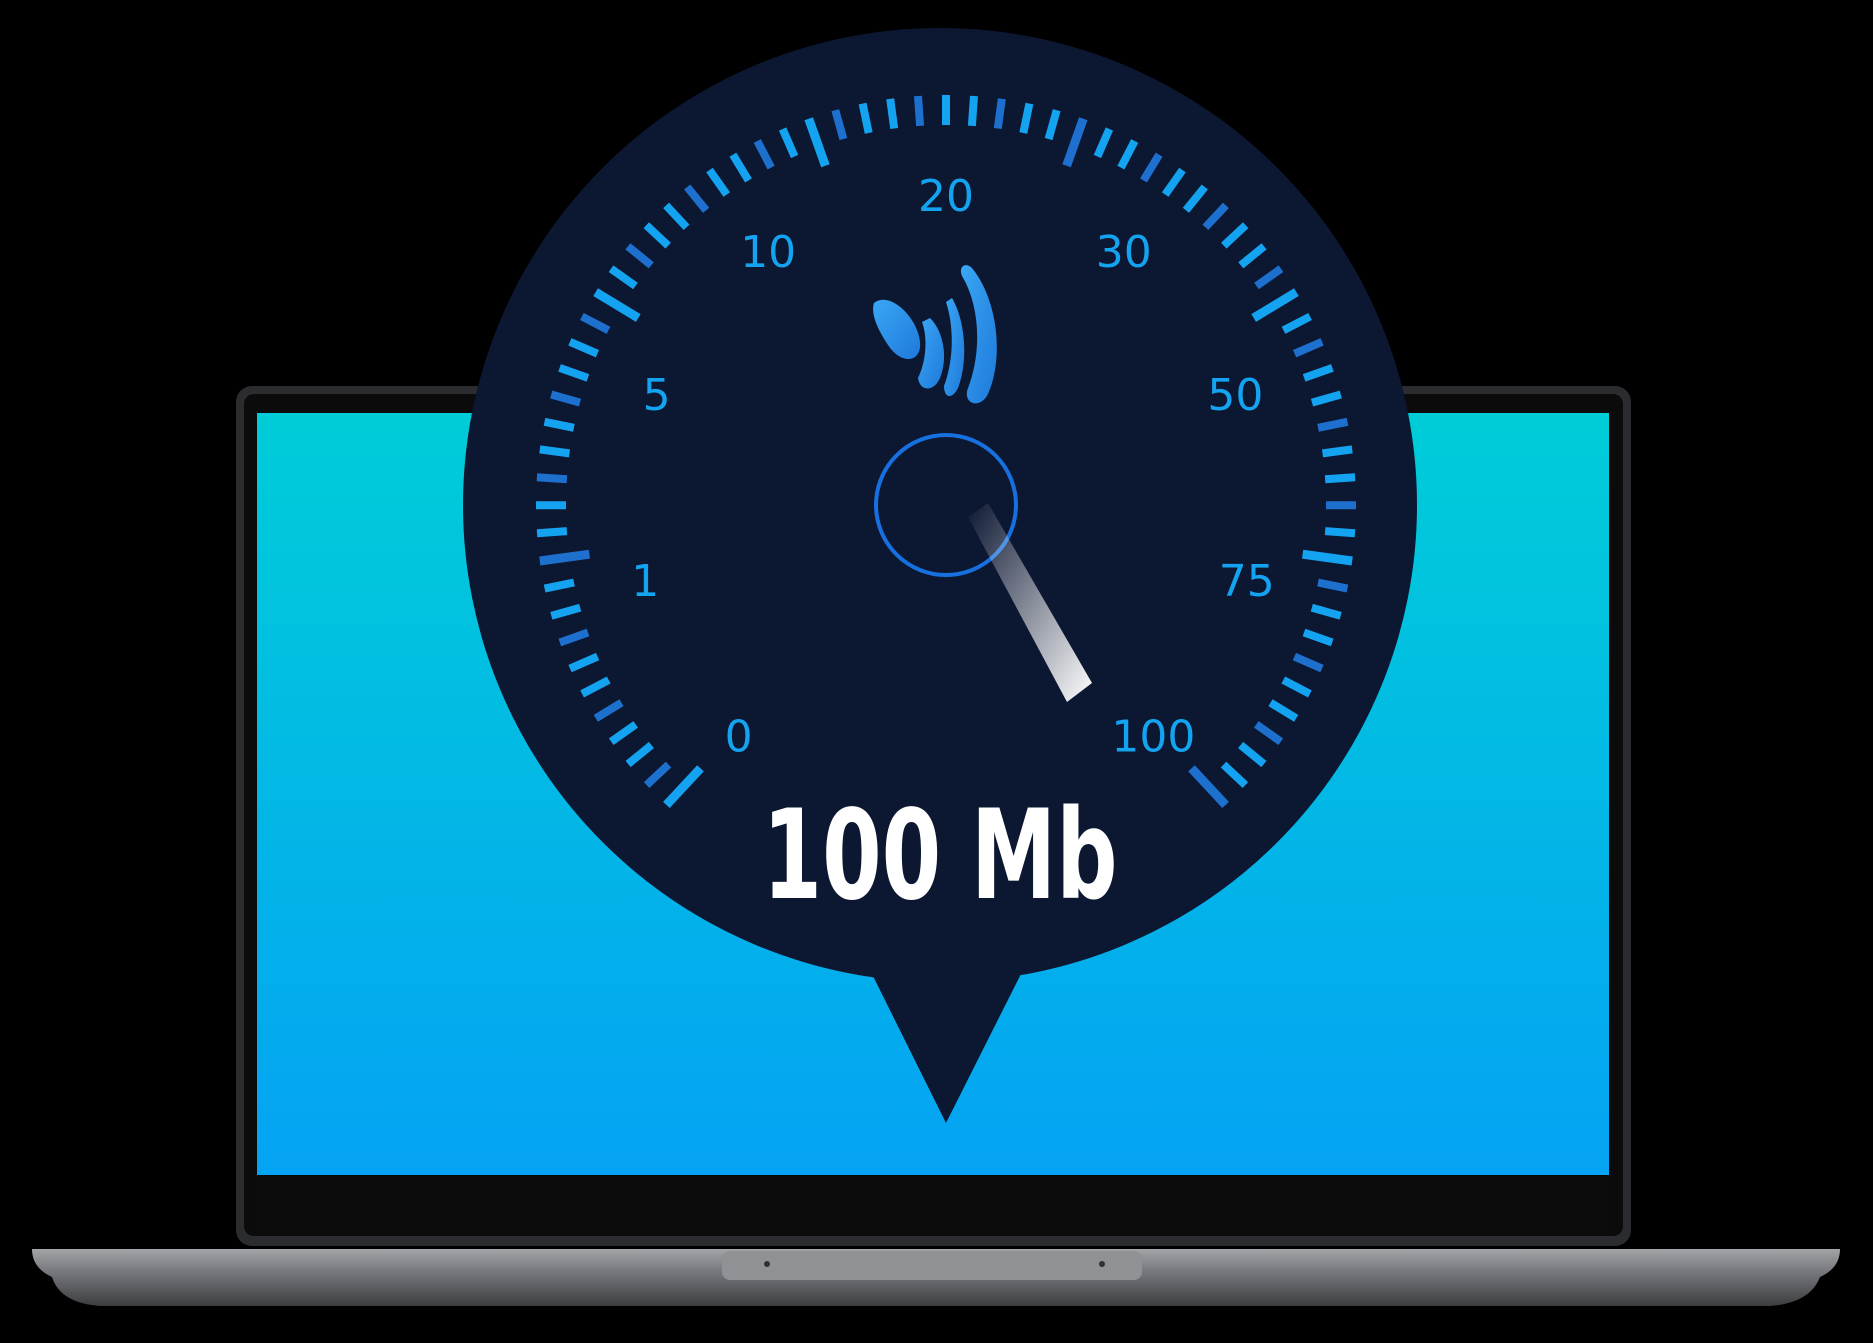 This screenshot has height=1343, width=1873. What do you see at coordinates (932, 1265) in the screenshot?
I see `laptop-hinge-notch` at bounding box center [932, 1265].